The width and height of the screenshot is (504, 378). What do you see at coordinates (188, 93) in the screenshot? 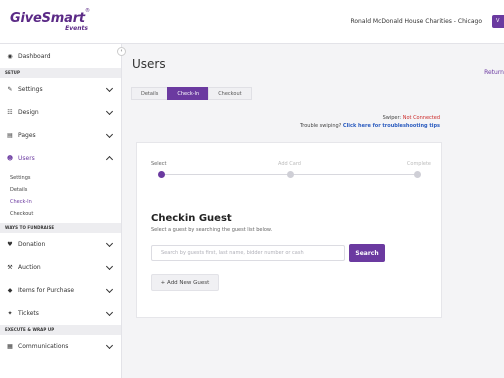
I see `tab-check-in: Check-In` at bounding box center [188, 93].